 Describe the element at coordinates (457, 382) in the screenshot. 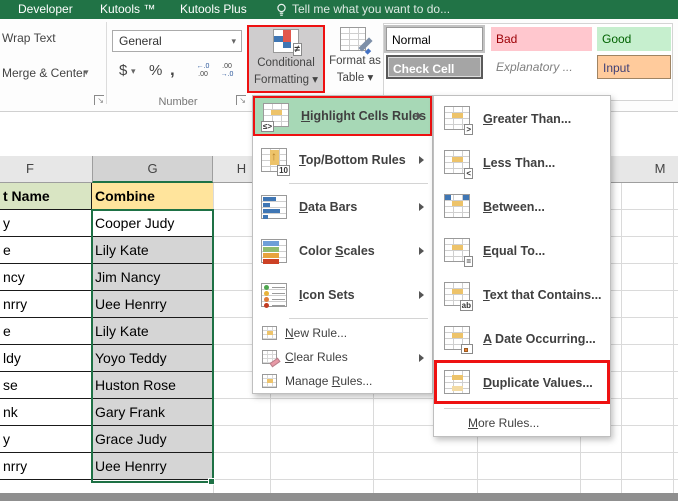

I see `duplicate-values-icon` at that location.